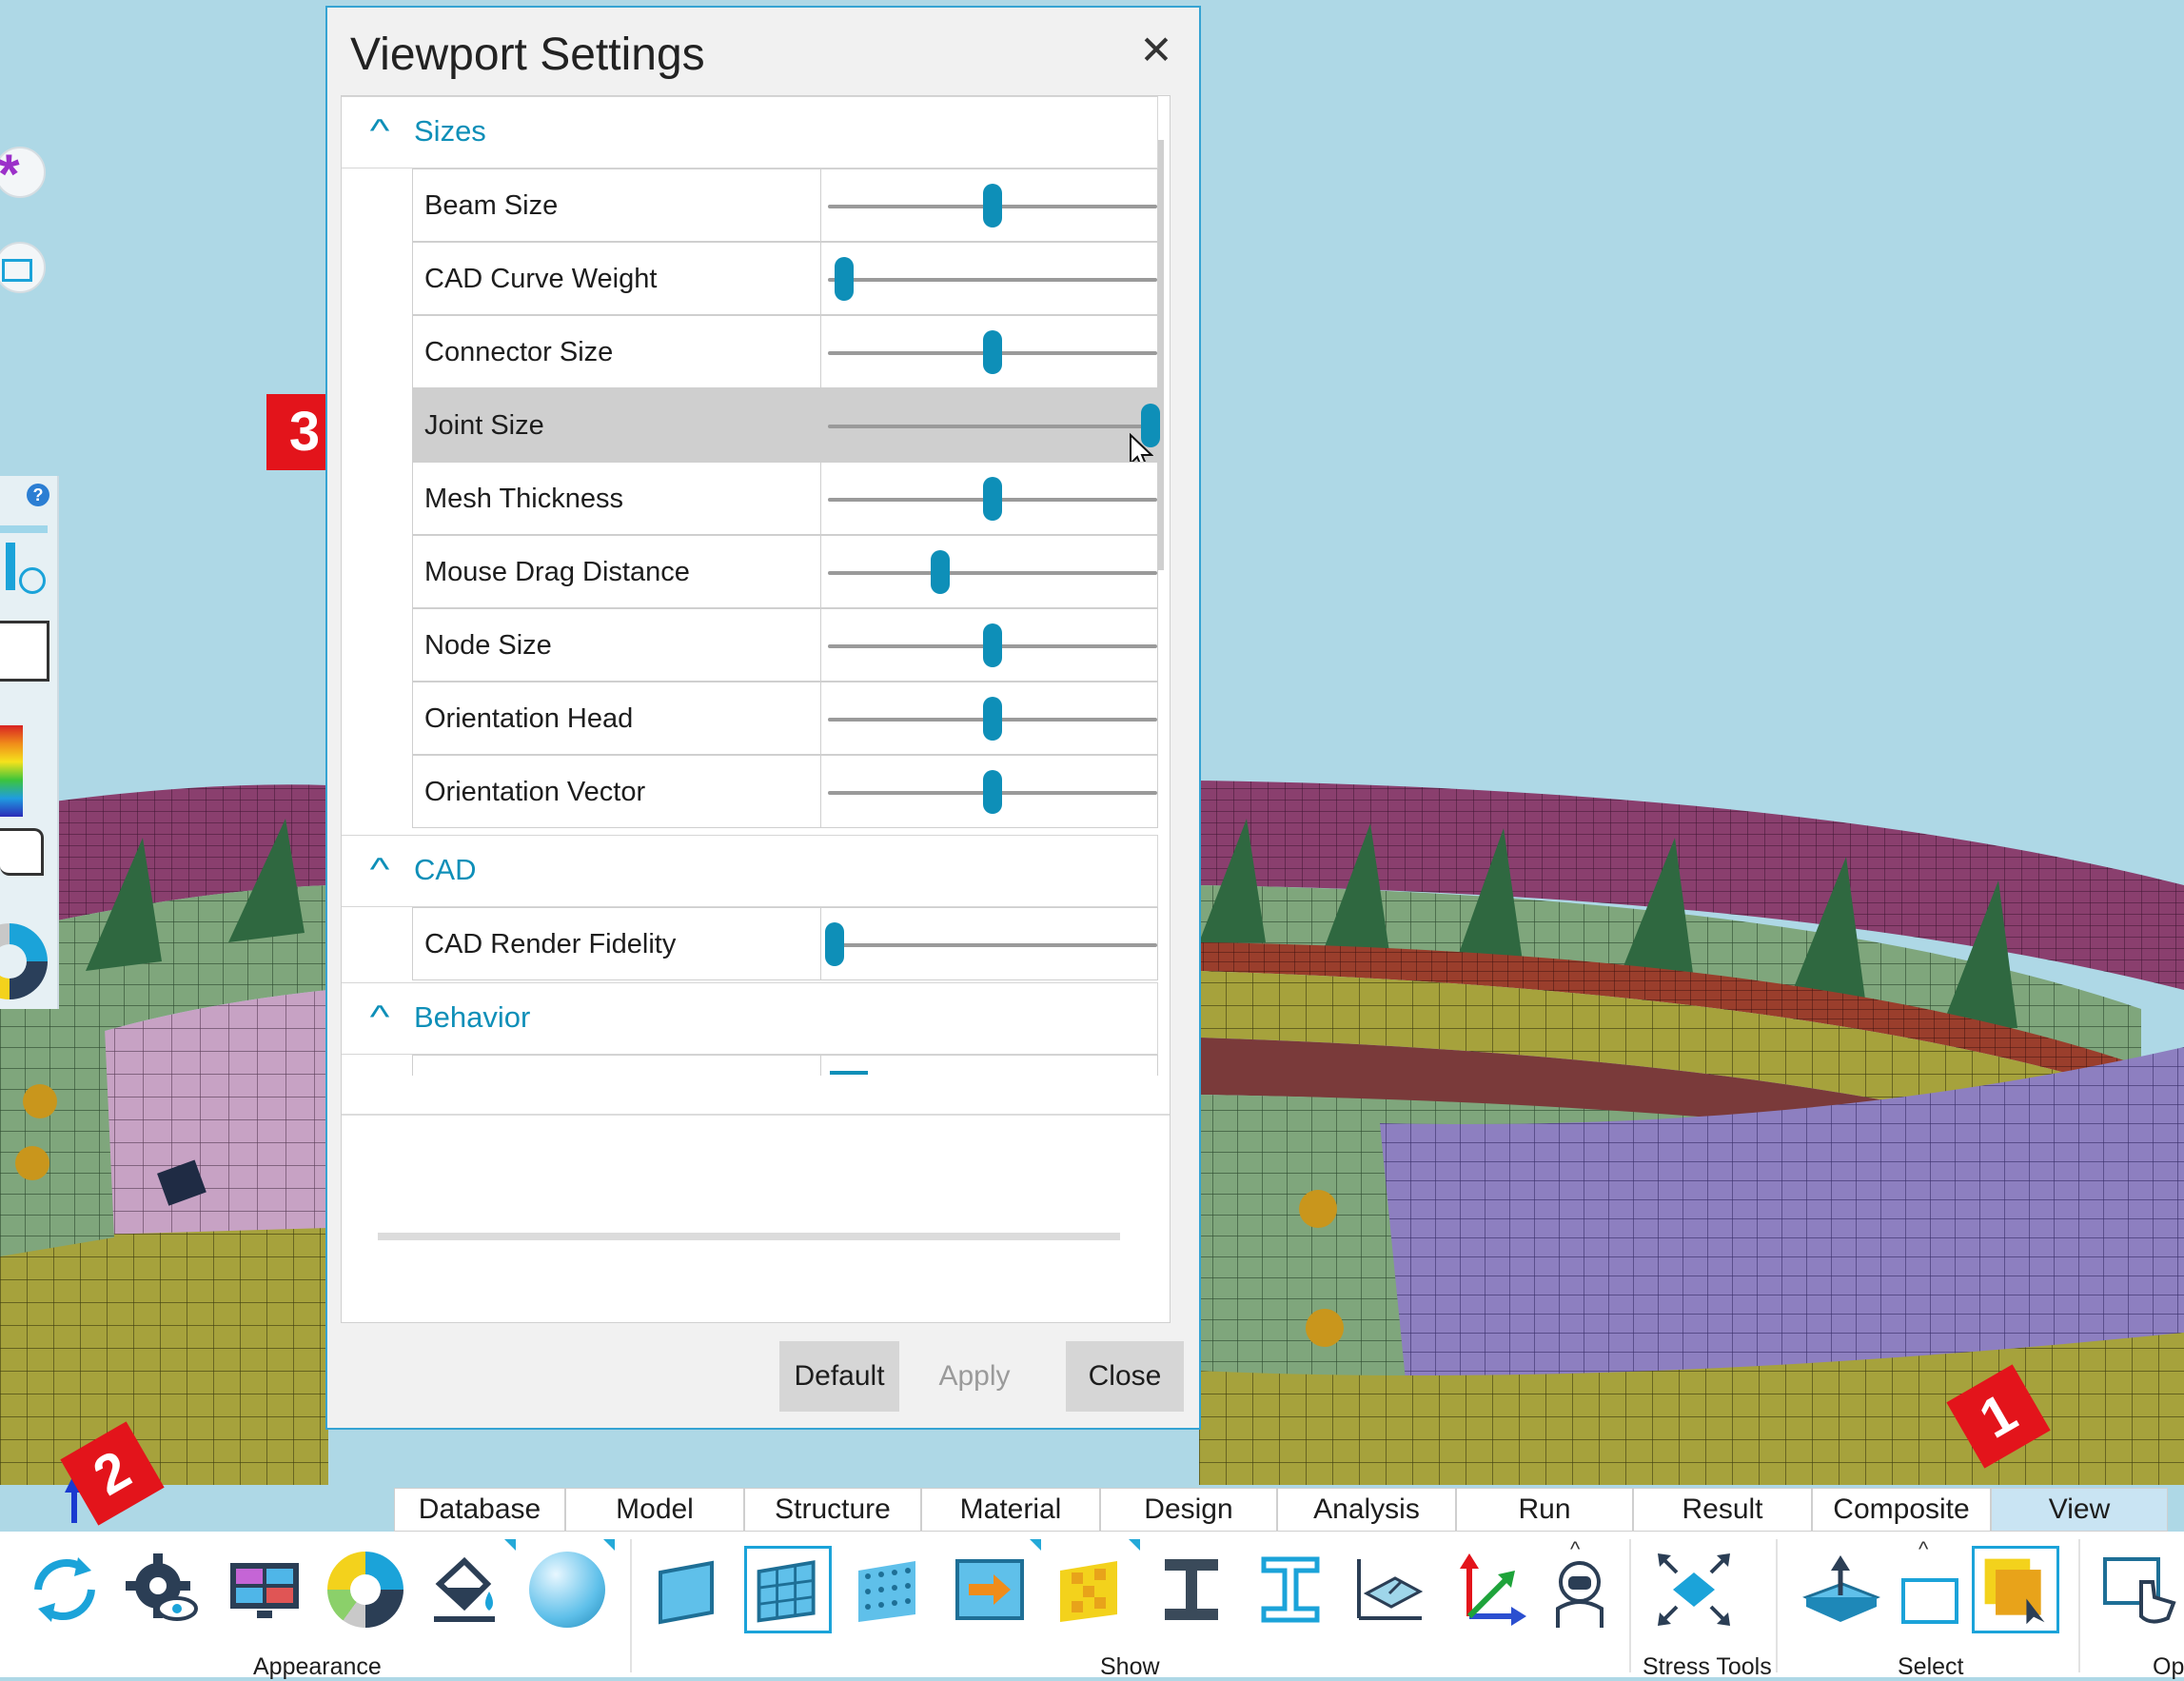  I want to click on close-icon: ✕, so click(1156, 50).